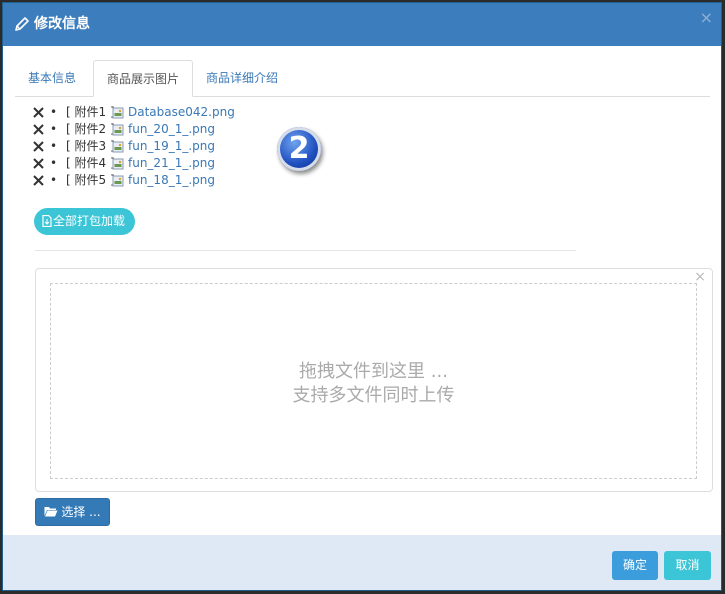 The width and height of the screenshot is (725, 594). What do you see at coordinates (181, 112) in the screenshot?
I see `attachment-link: Database042.png` at bounding box center [181, 112].